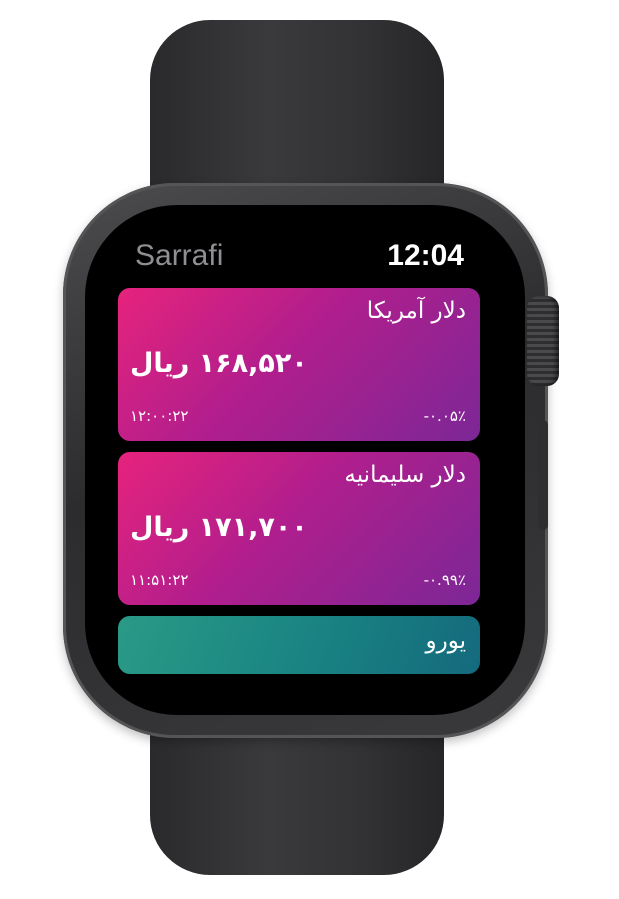  Describe the element at coordinates (416, 311) in the screenshot. I see `currency-name: دلار آمریکا` at that location.